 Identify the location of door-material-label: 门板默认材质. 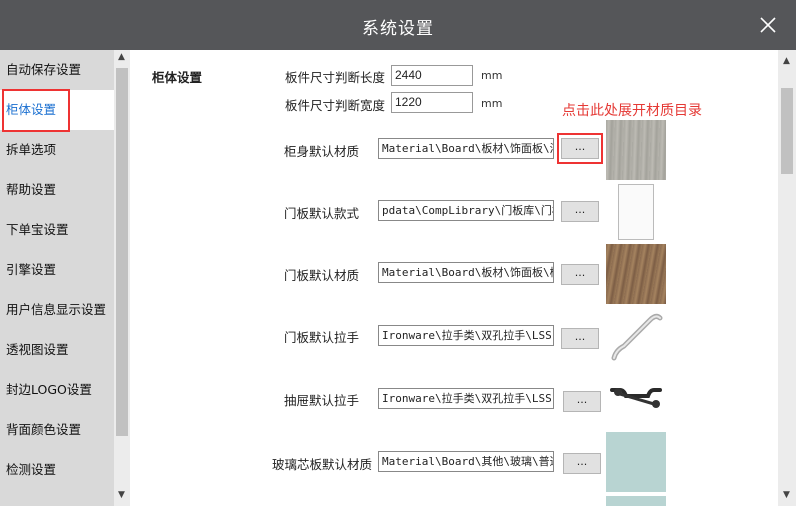
(322, 275).